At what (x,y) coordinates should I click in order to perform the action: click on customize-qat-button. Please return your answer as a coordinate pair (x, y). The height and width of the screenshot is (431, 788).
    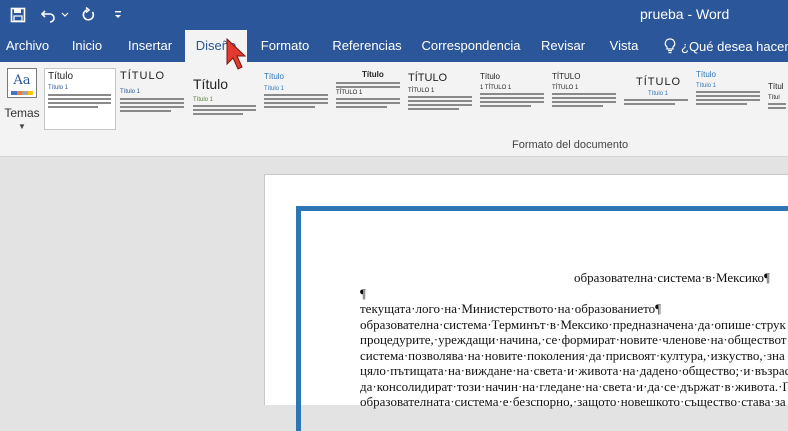
    Looking at the image, I should click on (118, 15).